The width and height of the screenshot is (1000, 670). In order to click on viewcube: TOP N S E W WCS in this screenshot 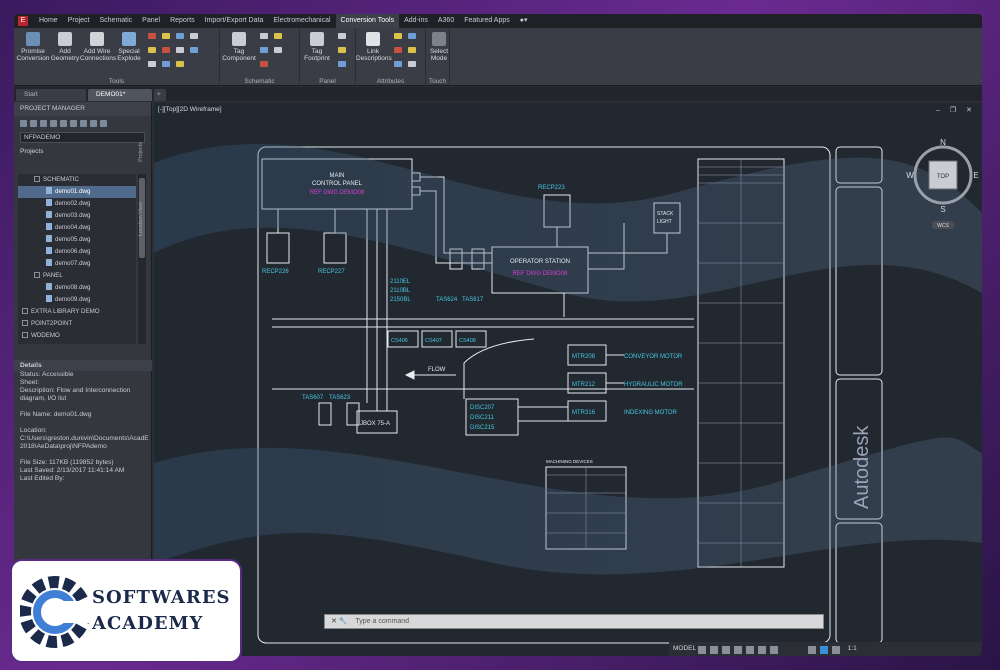, I will do `click(943, 183)`.